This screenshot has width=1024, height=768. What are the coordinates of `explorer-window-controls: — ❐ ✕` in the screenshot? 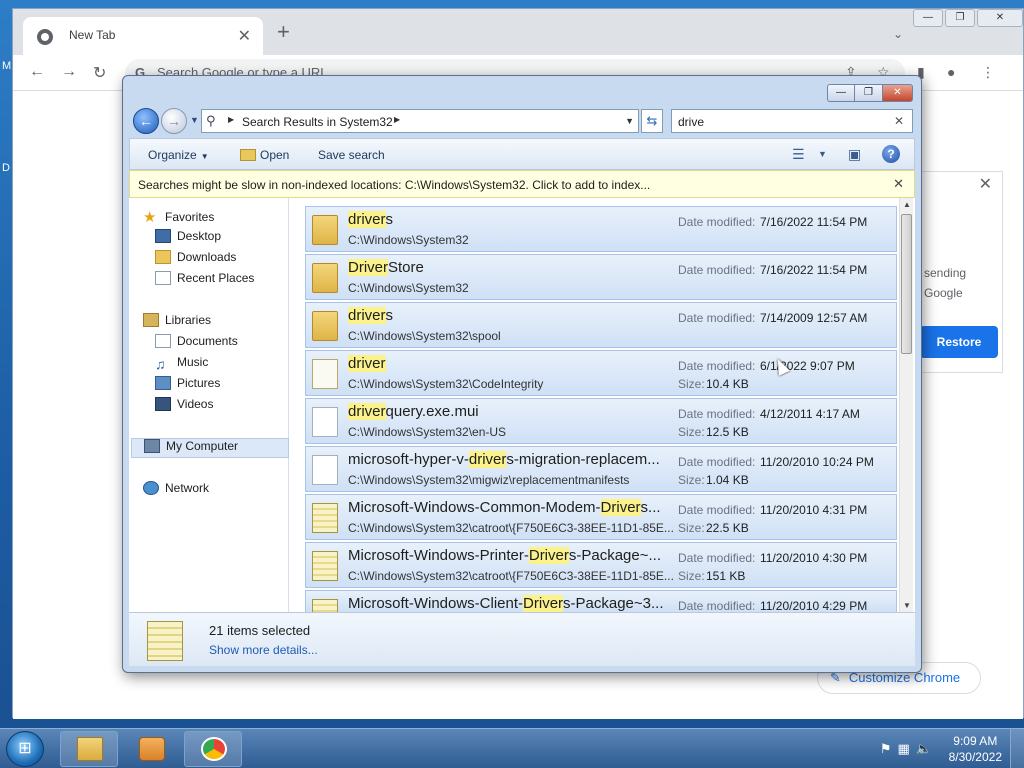 It's located at (870, 93).